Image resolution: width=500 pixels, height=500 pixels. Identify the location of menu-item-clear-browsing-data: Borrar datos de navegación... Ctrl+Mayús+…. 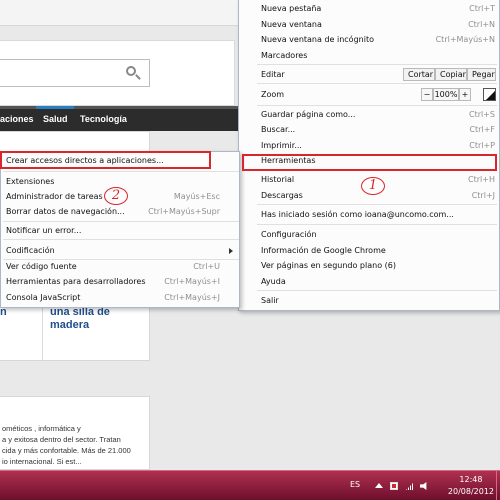
(113, 212).